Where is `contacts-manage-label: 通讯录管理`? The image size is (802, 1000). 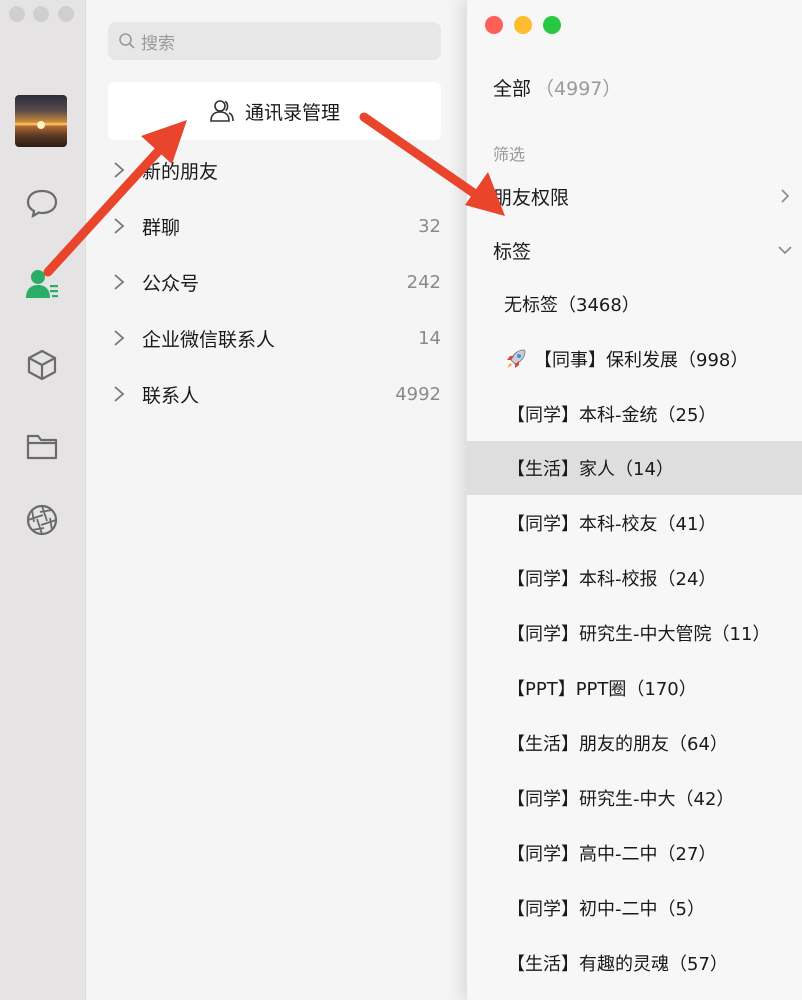 contacts-manage-label: 通讯录管理 is located at coordinates (292, 112).